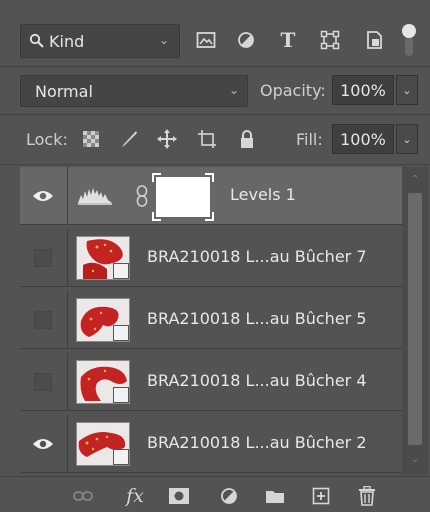 Image resolution: width=430 pixels, height=512 pixels. What do you see at coordinates (246, 40) in the screenshot?
I see `adjustment-filter-icon` at bounding box center [246, 40].